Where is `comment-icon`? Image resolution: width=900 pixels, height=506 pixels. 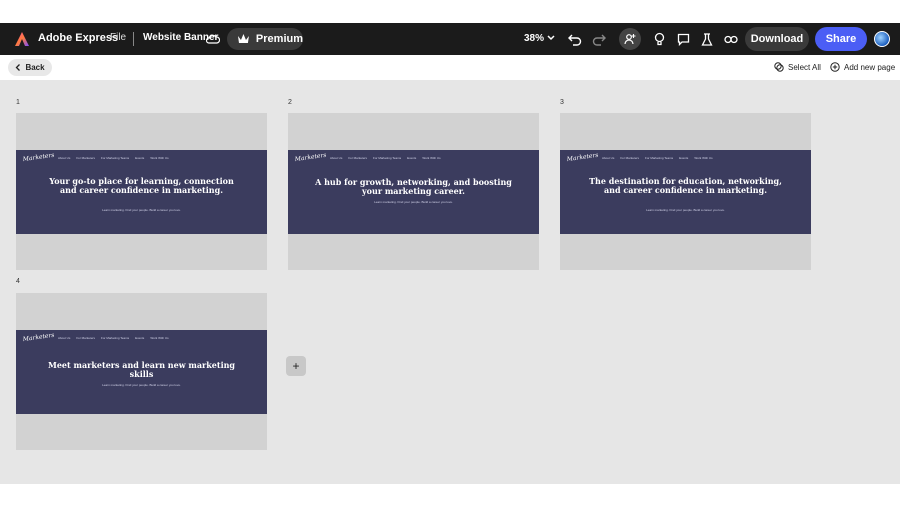
comment-icon is located at coordinates (683, 39).